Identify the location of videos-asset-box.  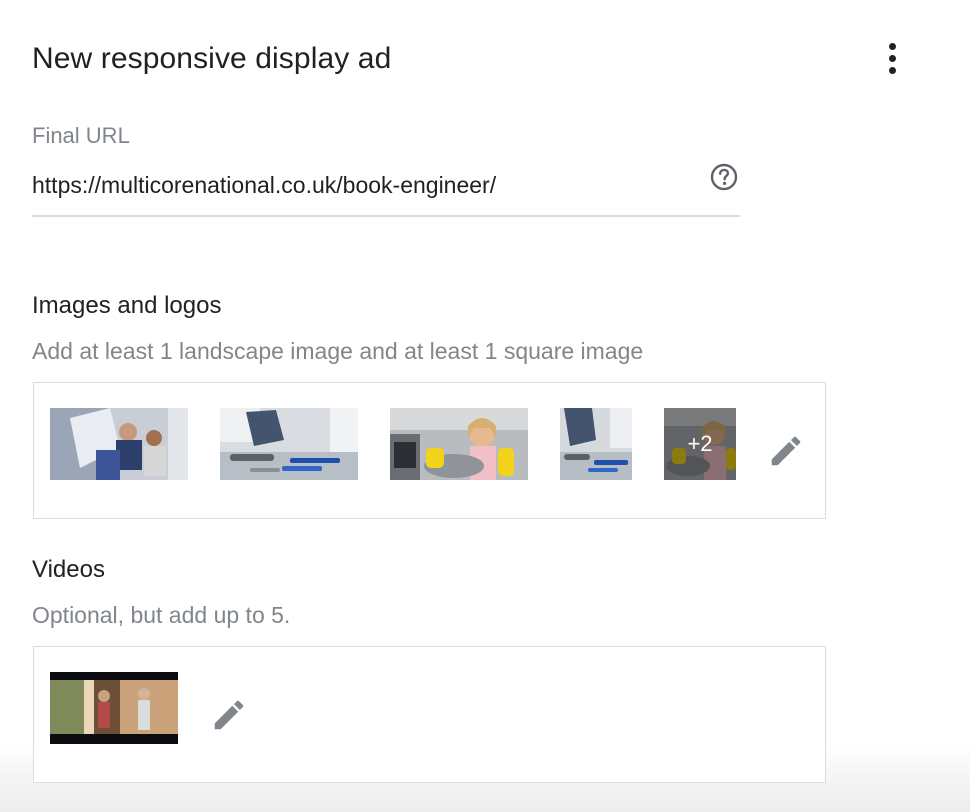
(429, 714).